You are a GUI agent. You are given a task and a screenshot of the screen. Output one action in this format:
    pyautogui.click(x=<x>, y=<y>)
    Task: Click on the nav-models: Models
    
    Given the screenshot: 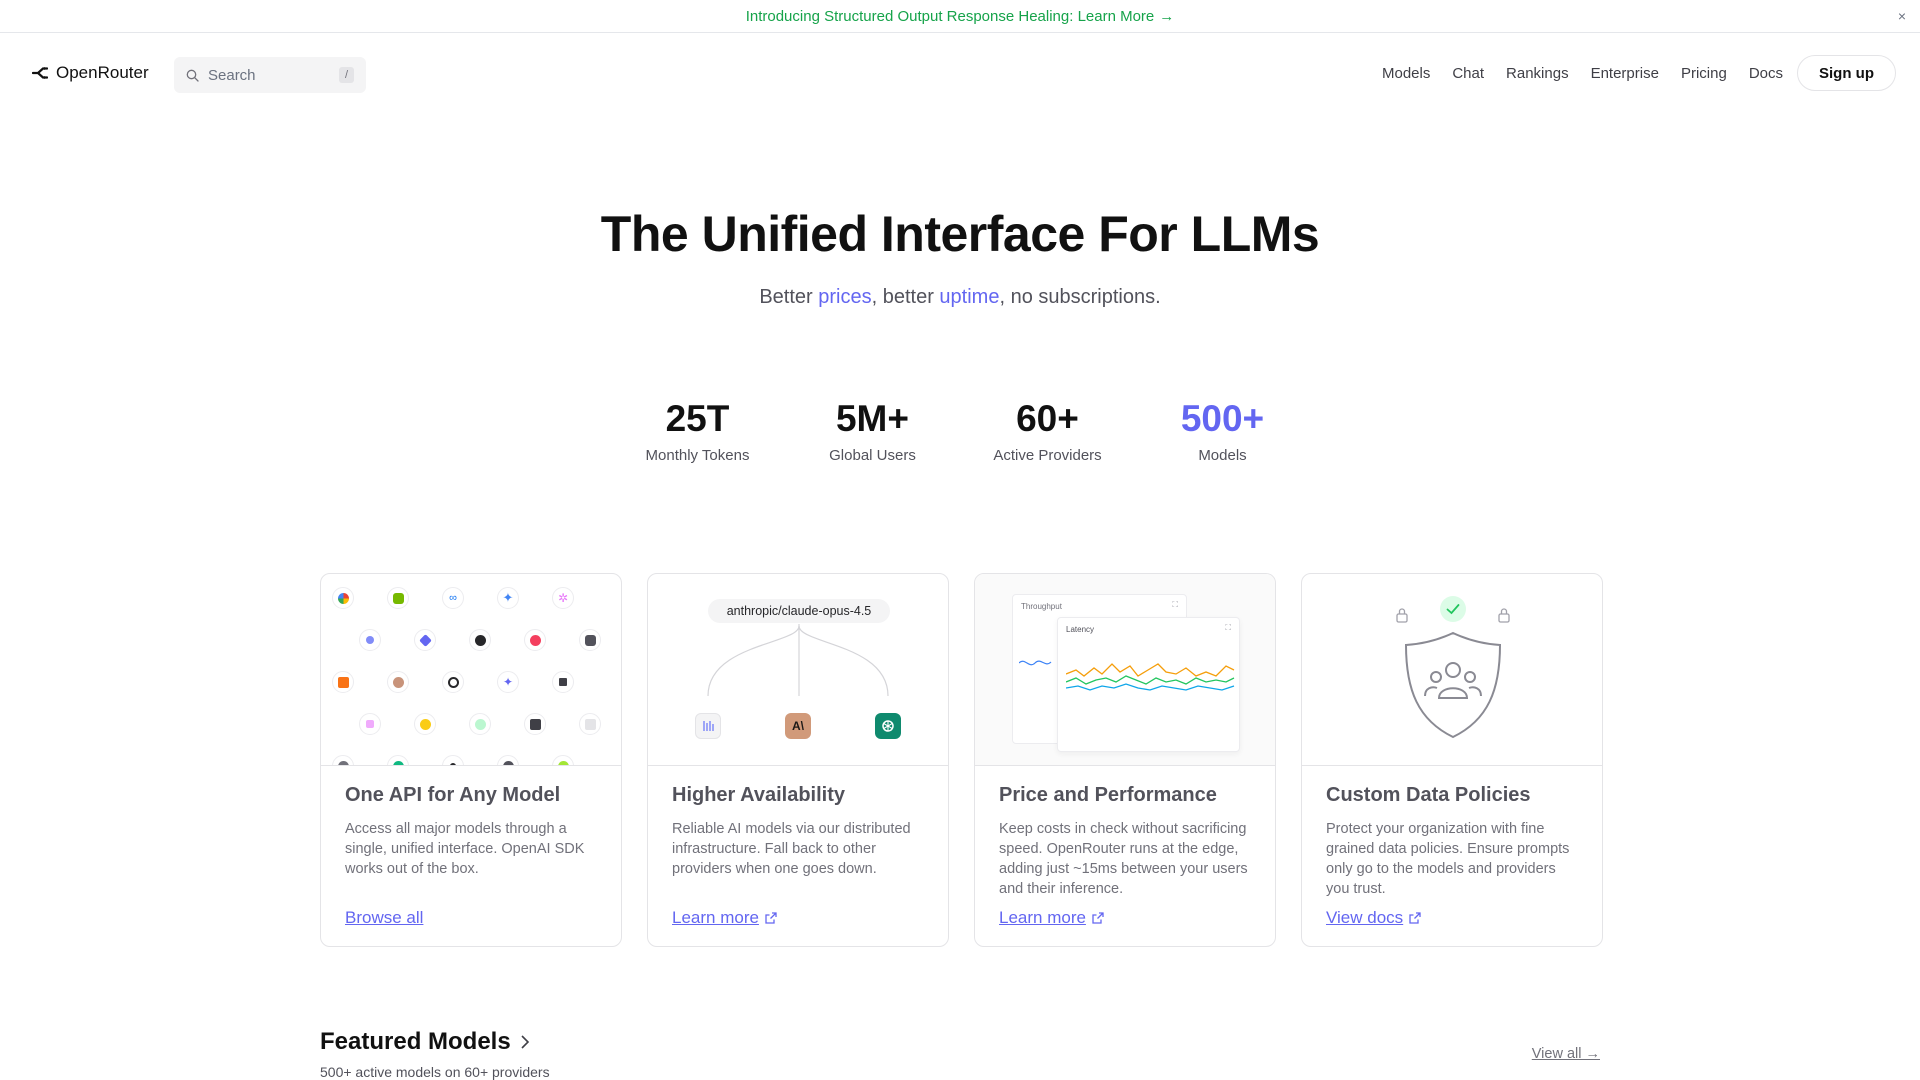 What is the action you would take?
    pyautogui.click(x=1406, y=73)
    